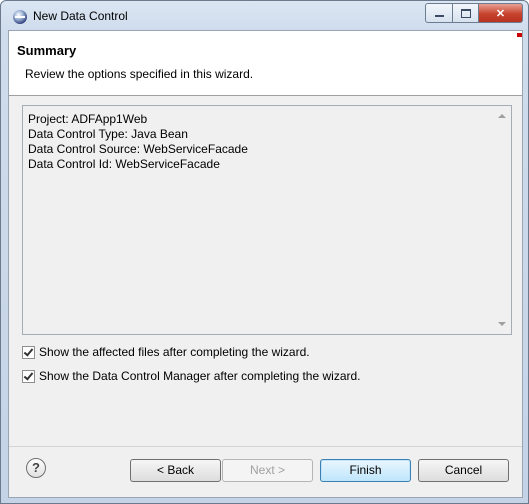 The image size is (529, 504). Describe the element at coordinates (80, 16) in the screenshot. I see `window-title: New Data Control` at that location.